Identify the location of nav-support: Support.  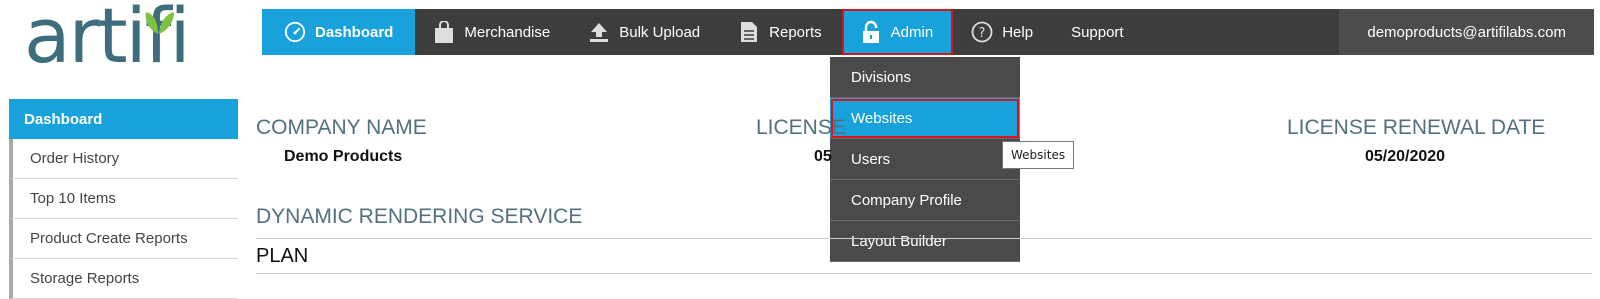
(1098, 32).